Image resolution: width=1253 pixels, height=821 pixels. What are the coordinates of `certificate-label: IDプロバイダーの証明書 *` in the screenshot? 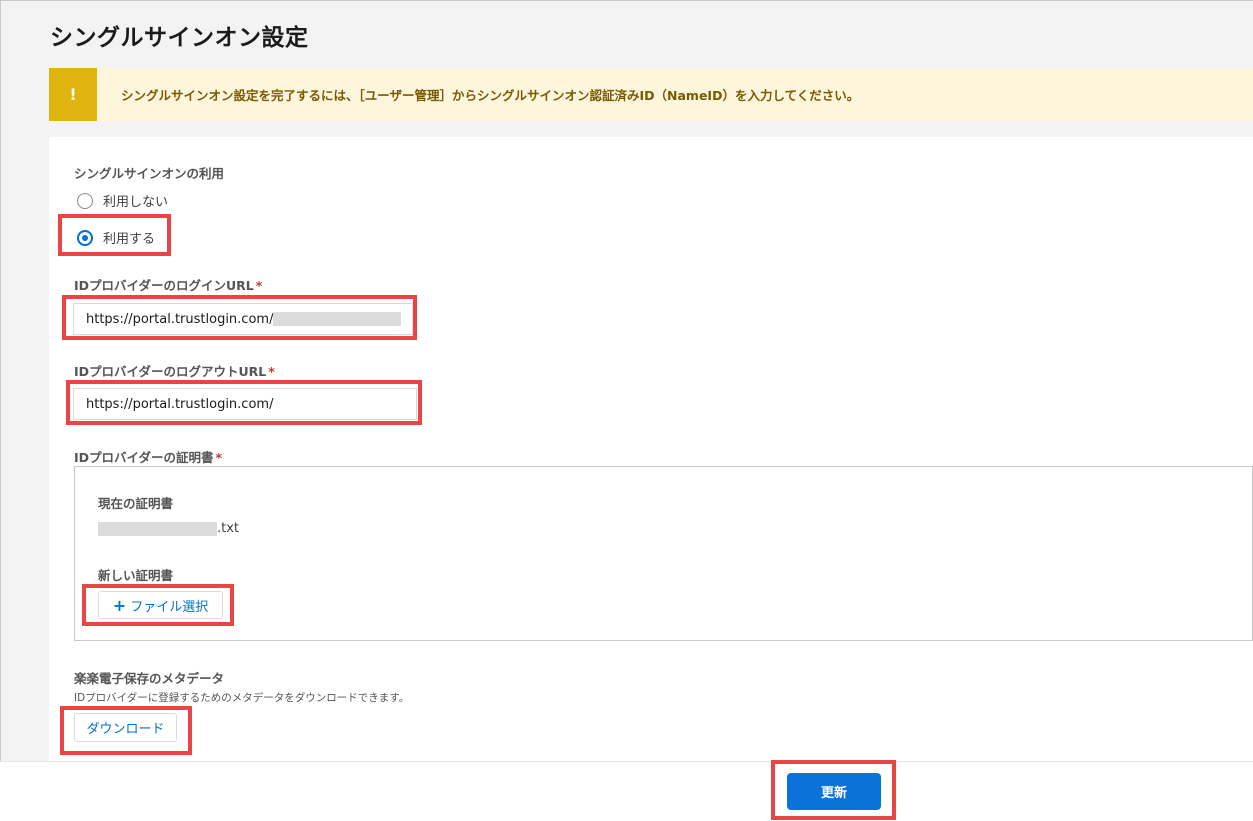 It's located at (148, 456).